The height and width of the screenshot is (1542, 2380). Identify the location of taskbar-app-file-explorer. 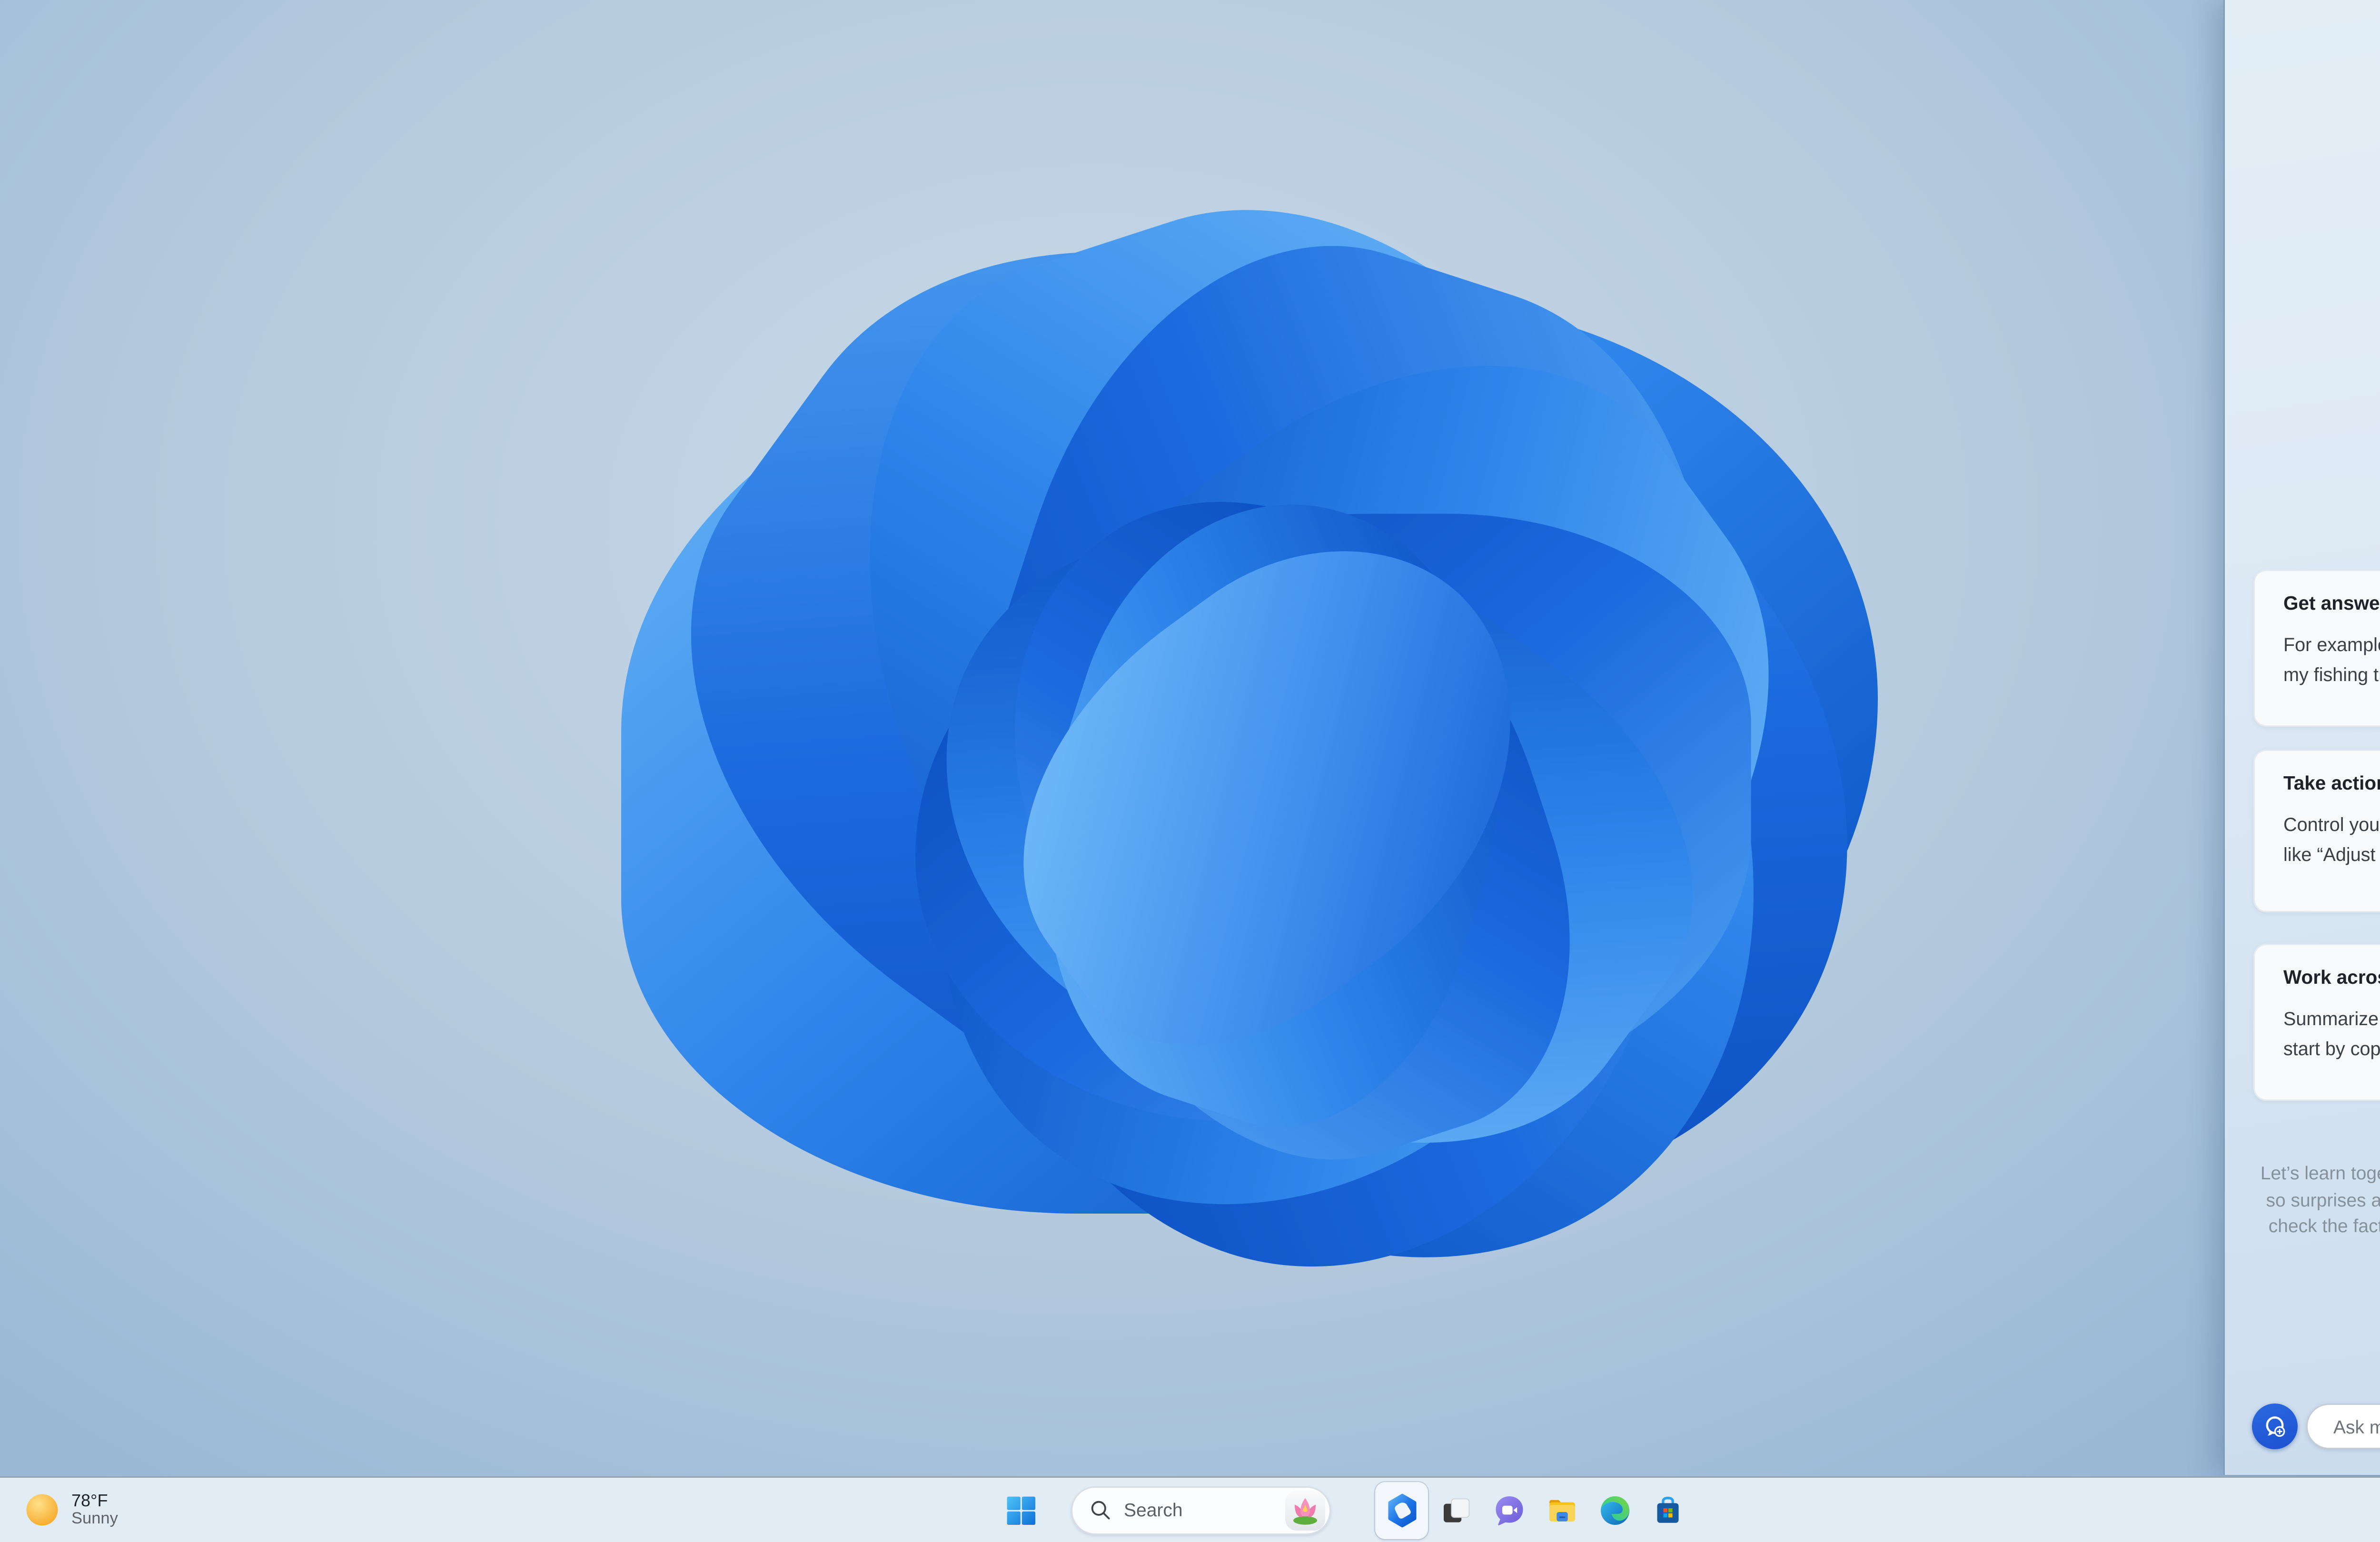
(1561, 1510).